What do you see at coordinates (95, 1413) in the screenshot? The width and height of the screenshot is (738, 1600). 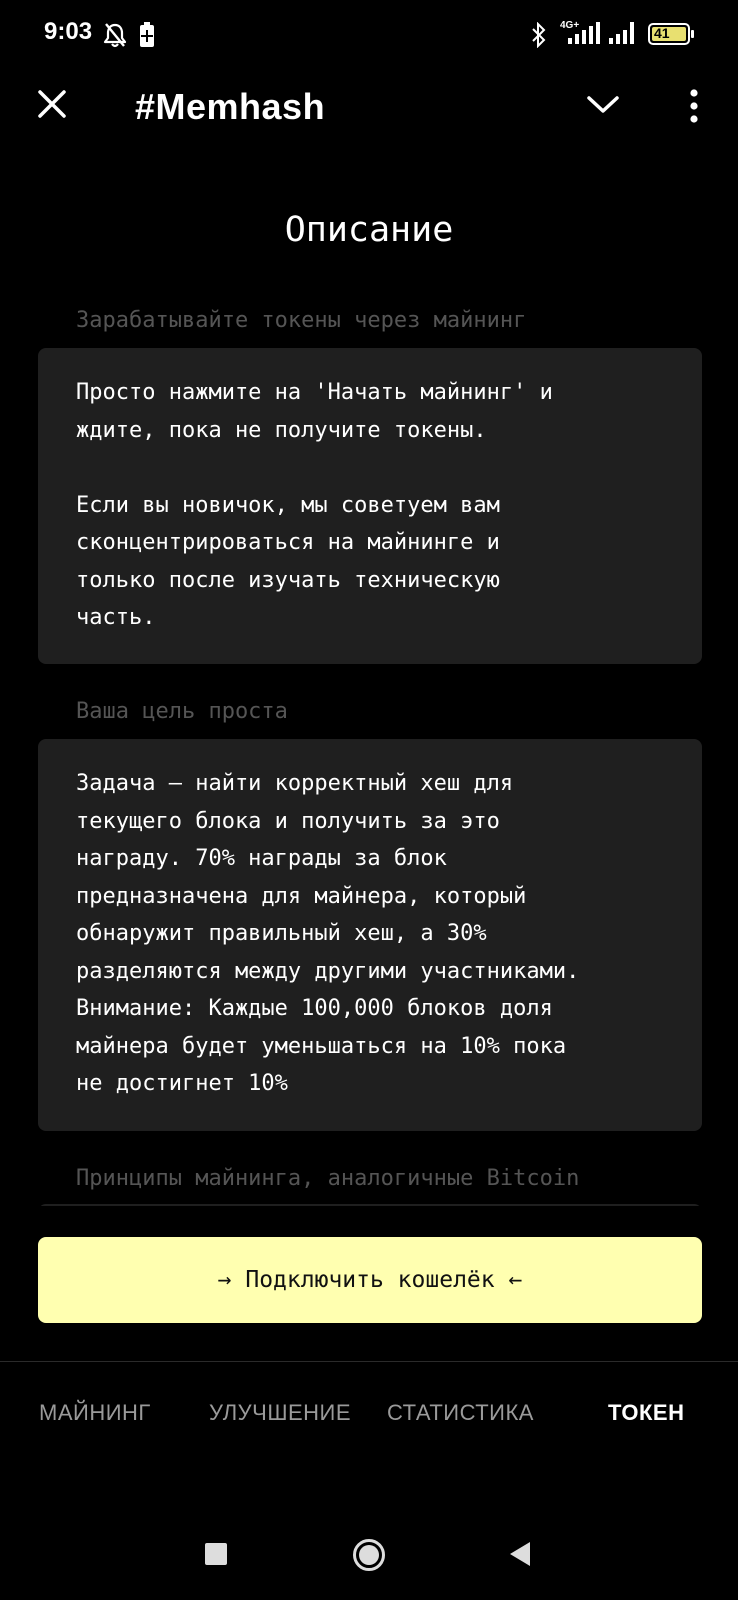 I see `tab-mining: МАЙНИНГ` at bounding box center [95, 1413].